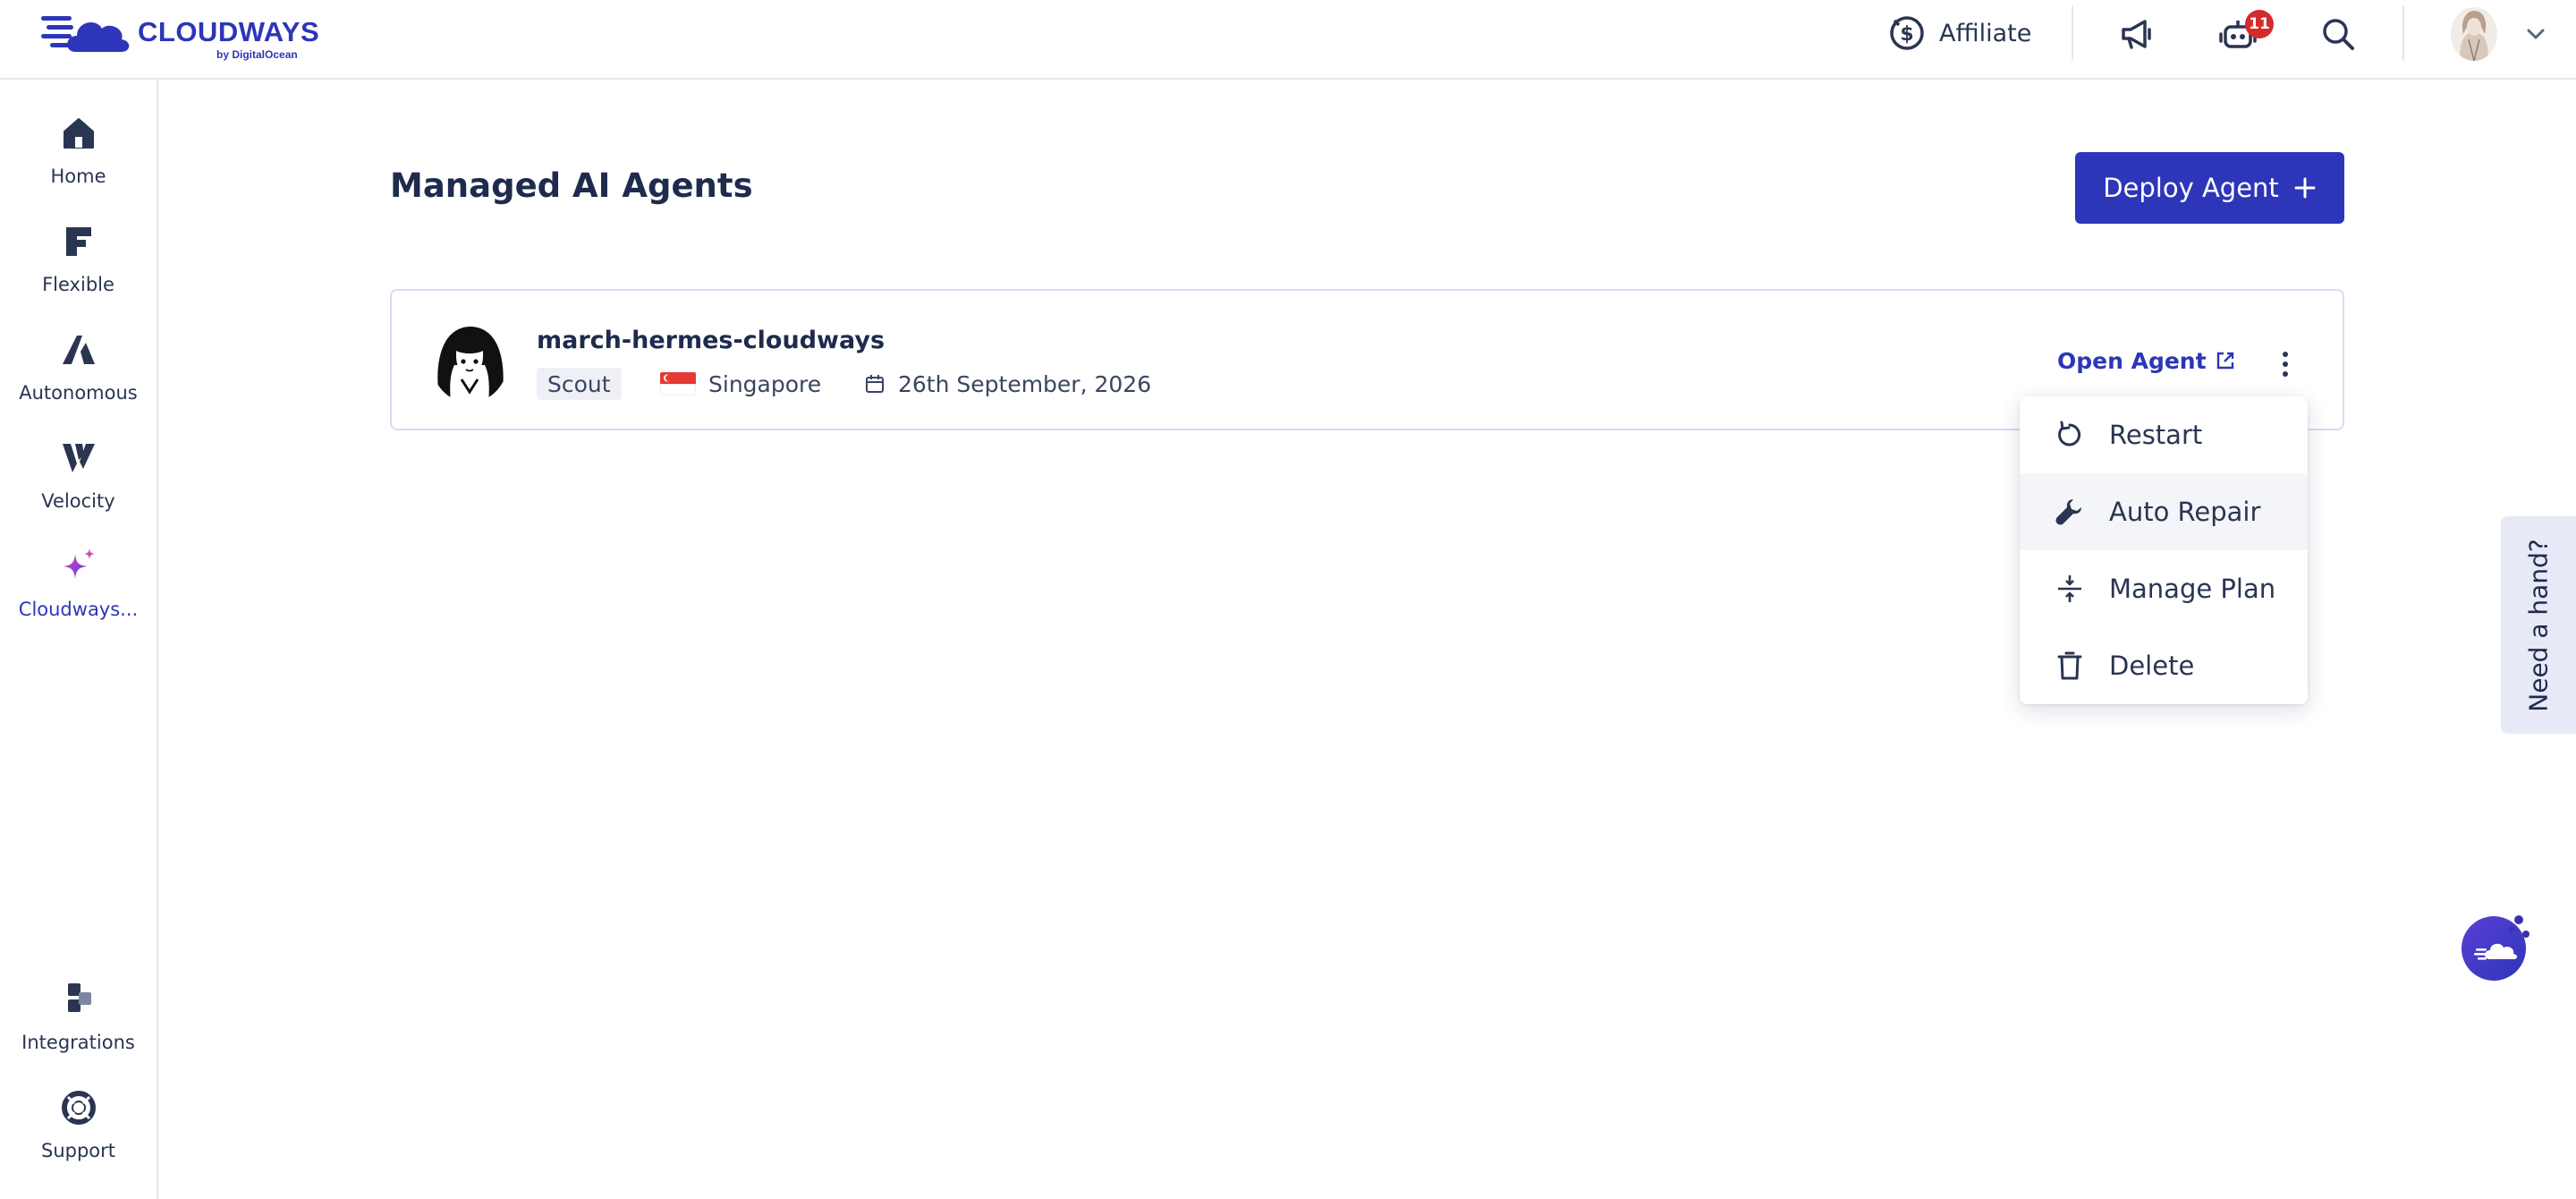  What do you see at coordinates (875, 384) in the screenshot?
I see `calendar-icon` at bounding box center [875, 384].